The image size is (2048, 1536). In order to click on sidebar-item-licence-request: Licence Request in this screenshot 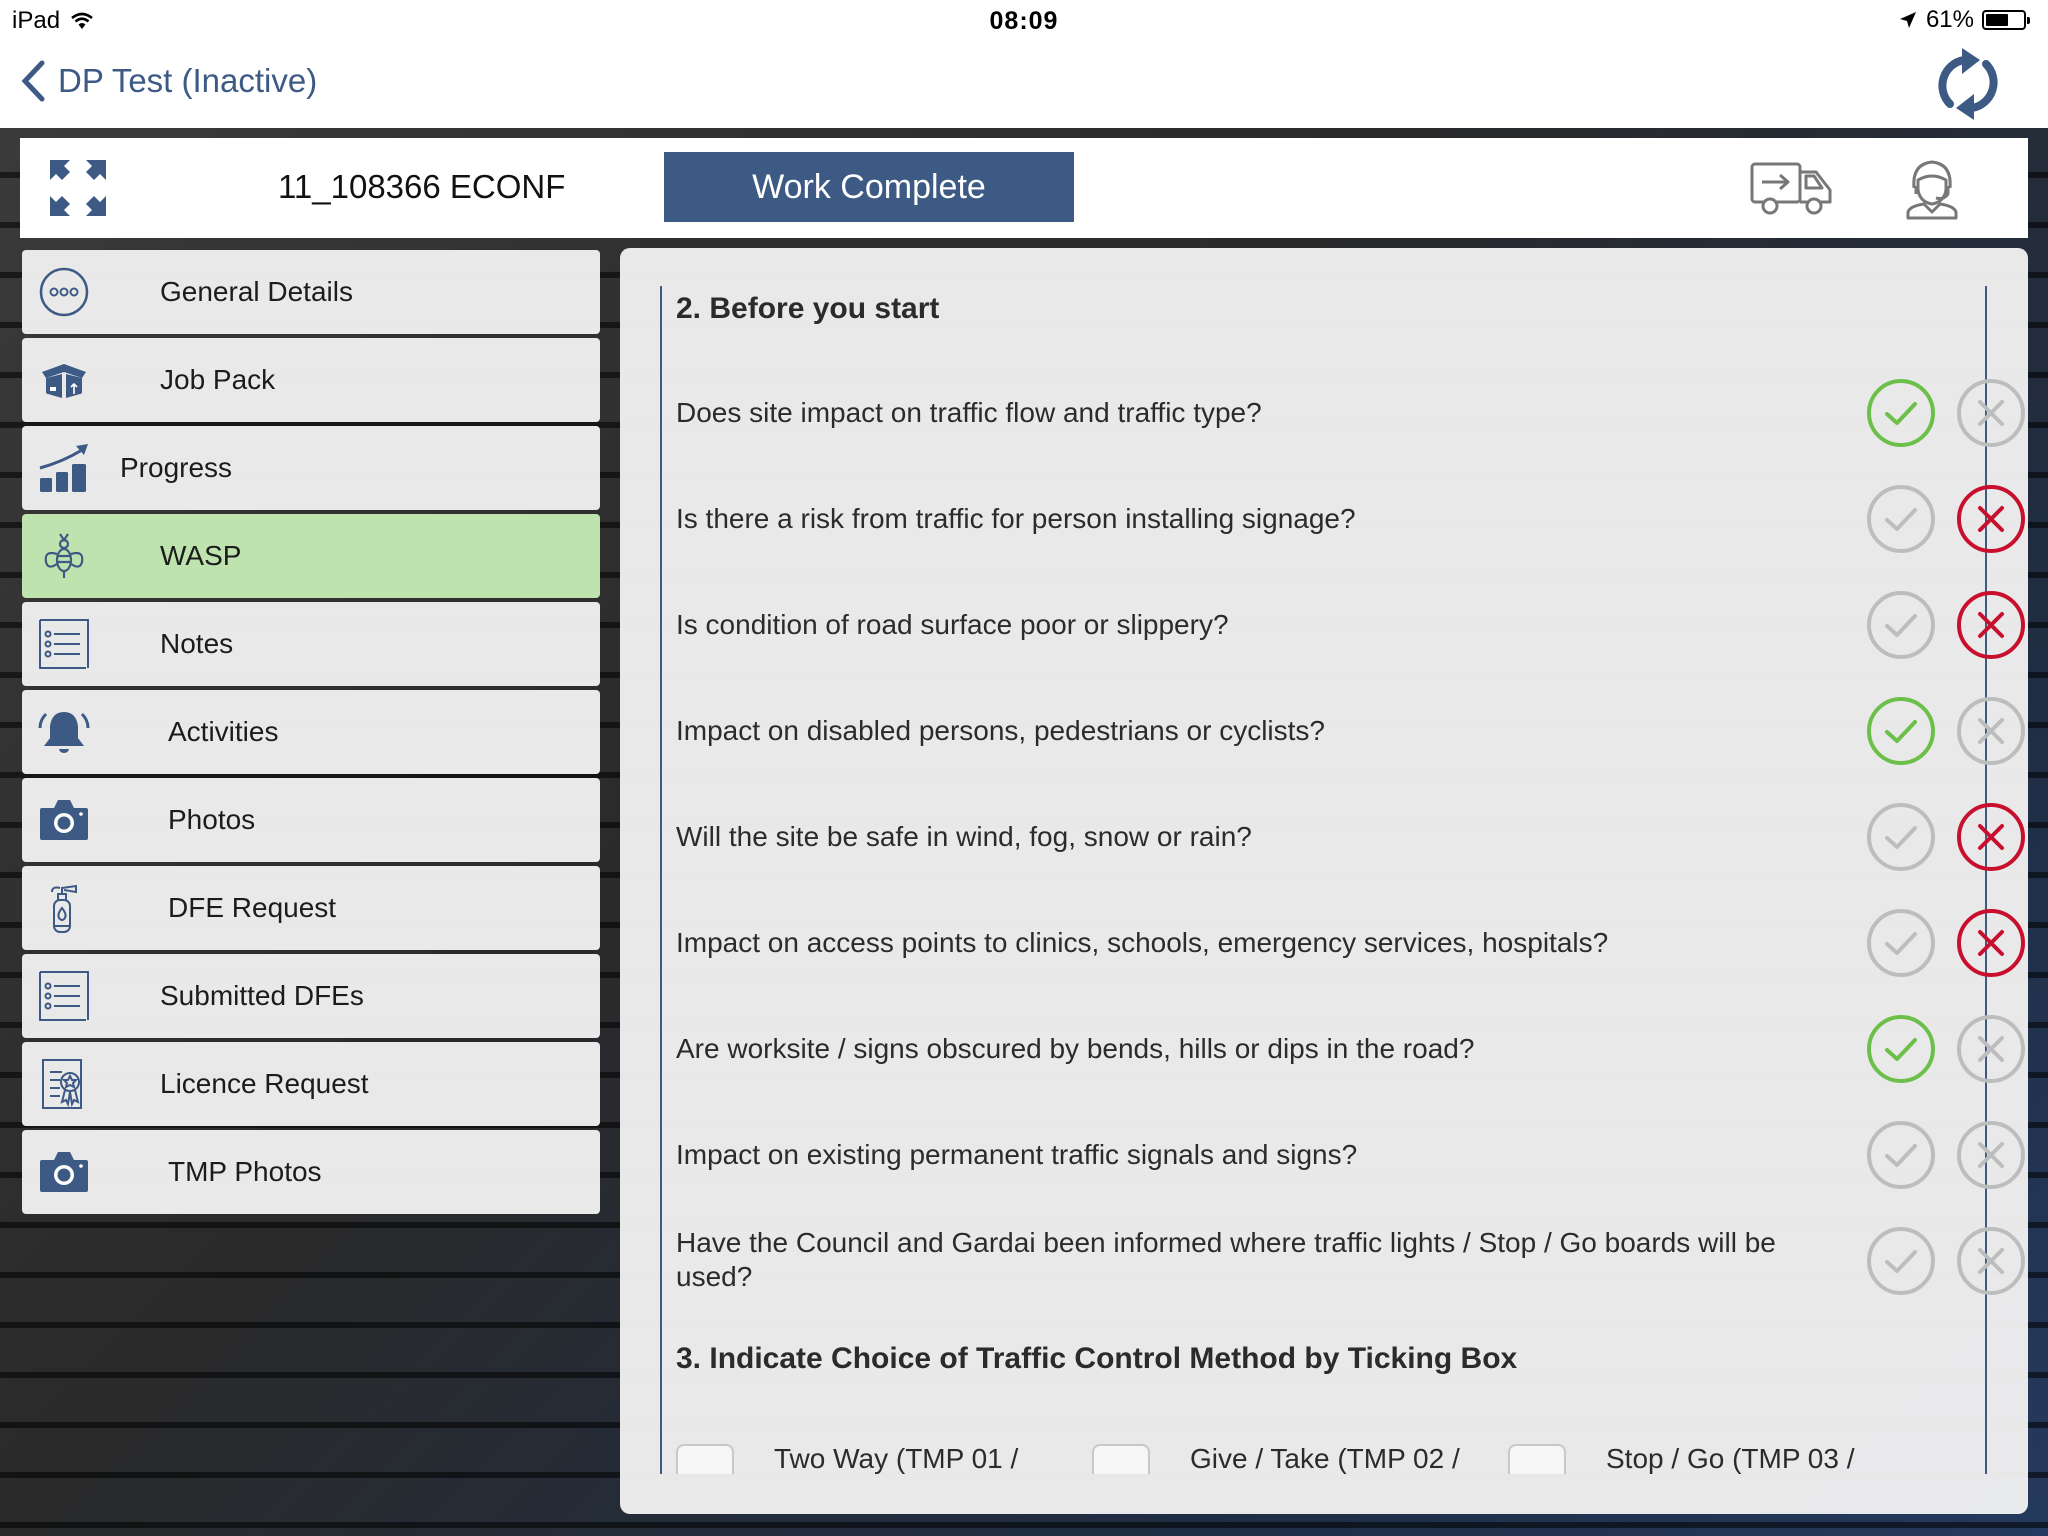, I will do `click(311, 1084)`.